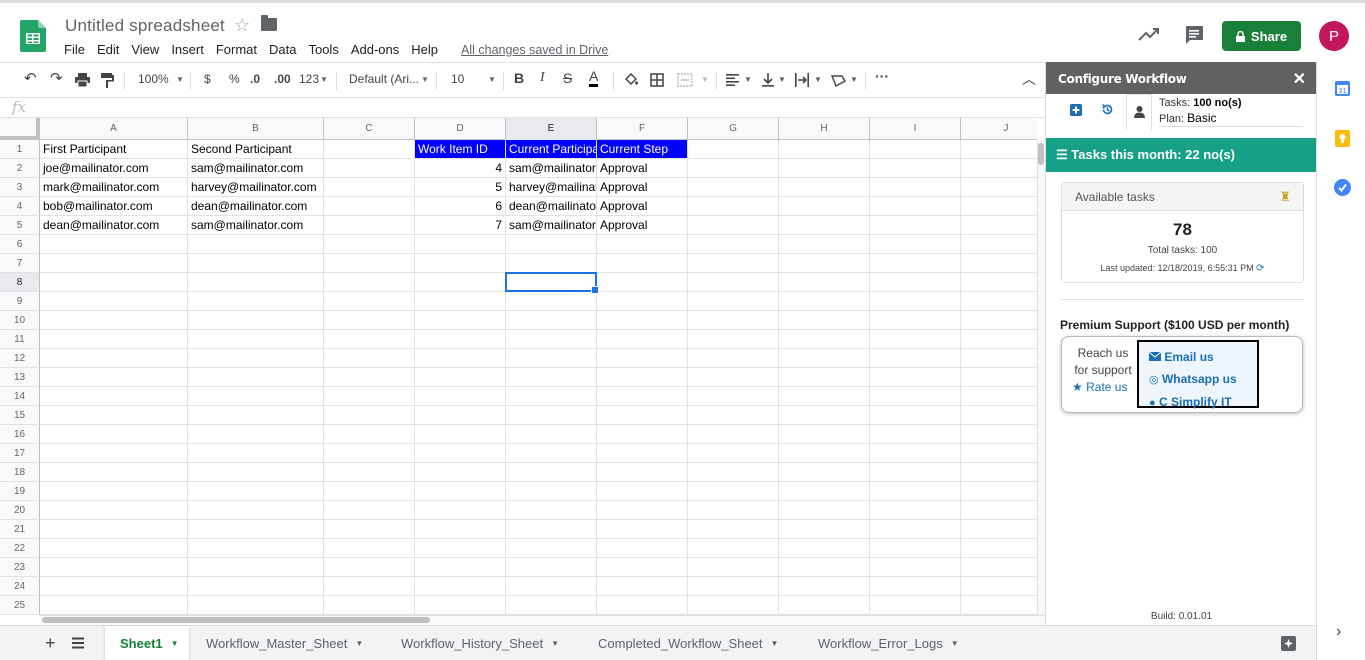 This screenshot has height=660, width=1365. Describe the element at coordinates (551, 225) in the screenshot. I see `cell-e5: sam@mailinator.` at that location.